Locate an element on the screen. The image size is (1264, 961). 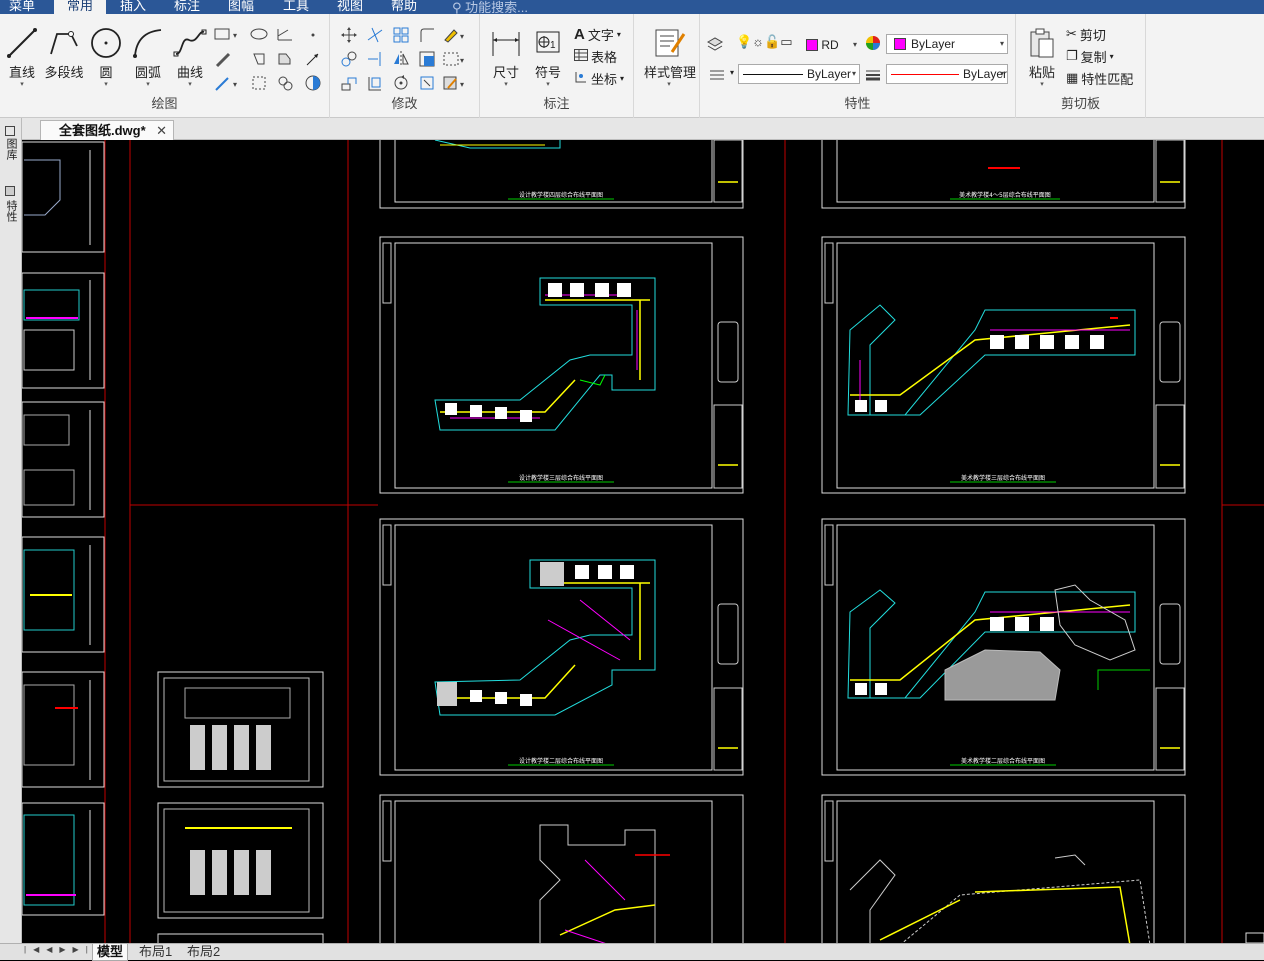
dimension-icon is located at coordinates (506, 44).